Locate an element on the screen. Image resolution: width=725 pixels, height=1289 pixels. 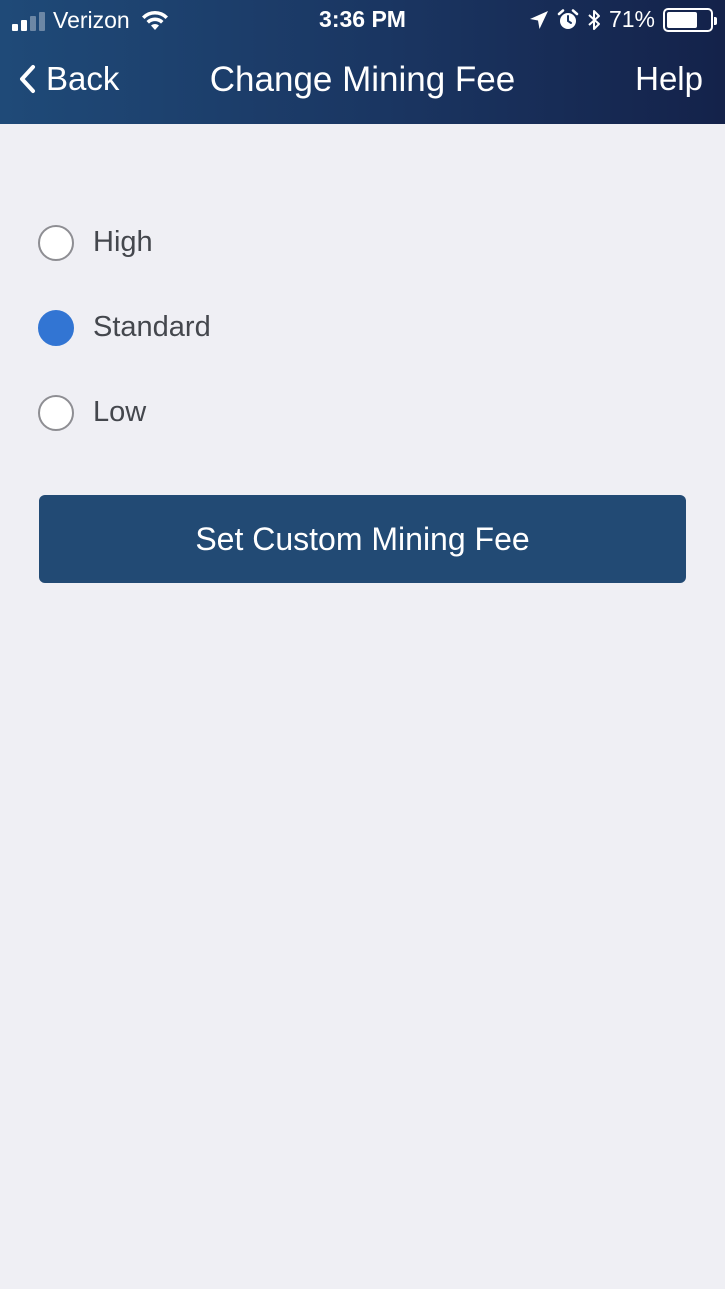
alarm-icon is located at coordinates (568, 18).